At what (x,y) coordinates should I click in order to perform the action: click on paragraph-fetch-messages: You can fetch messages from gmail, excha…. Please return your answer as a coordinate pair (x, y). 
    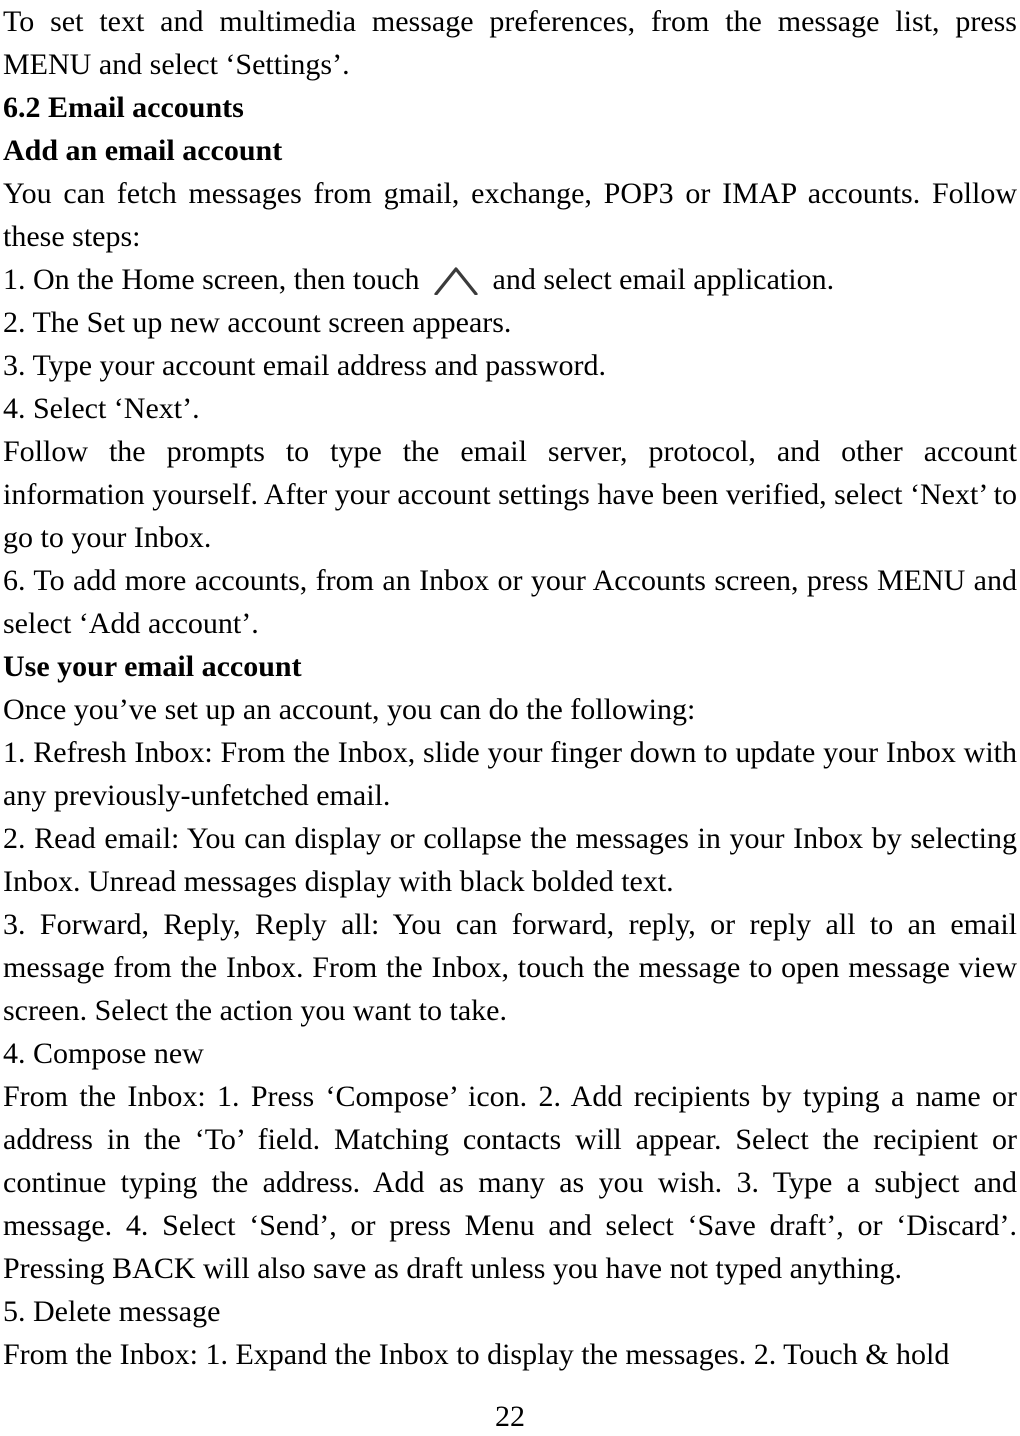
    Looking at the image, I should click on (510, 215).